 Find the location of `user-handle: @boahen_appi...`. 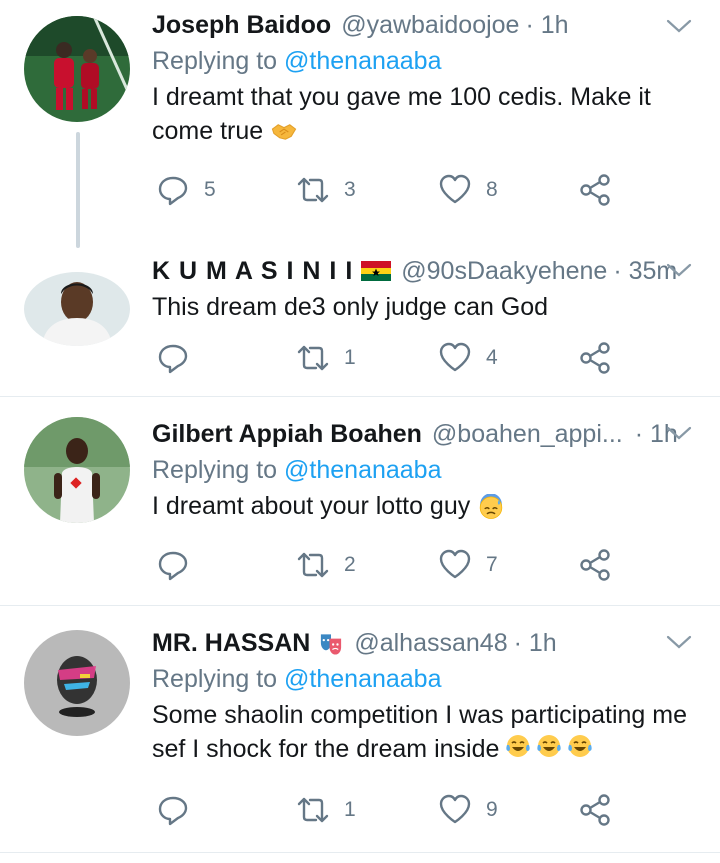

user-handle: @boahen_appi... is located at coordinates (527, 434).